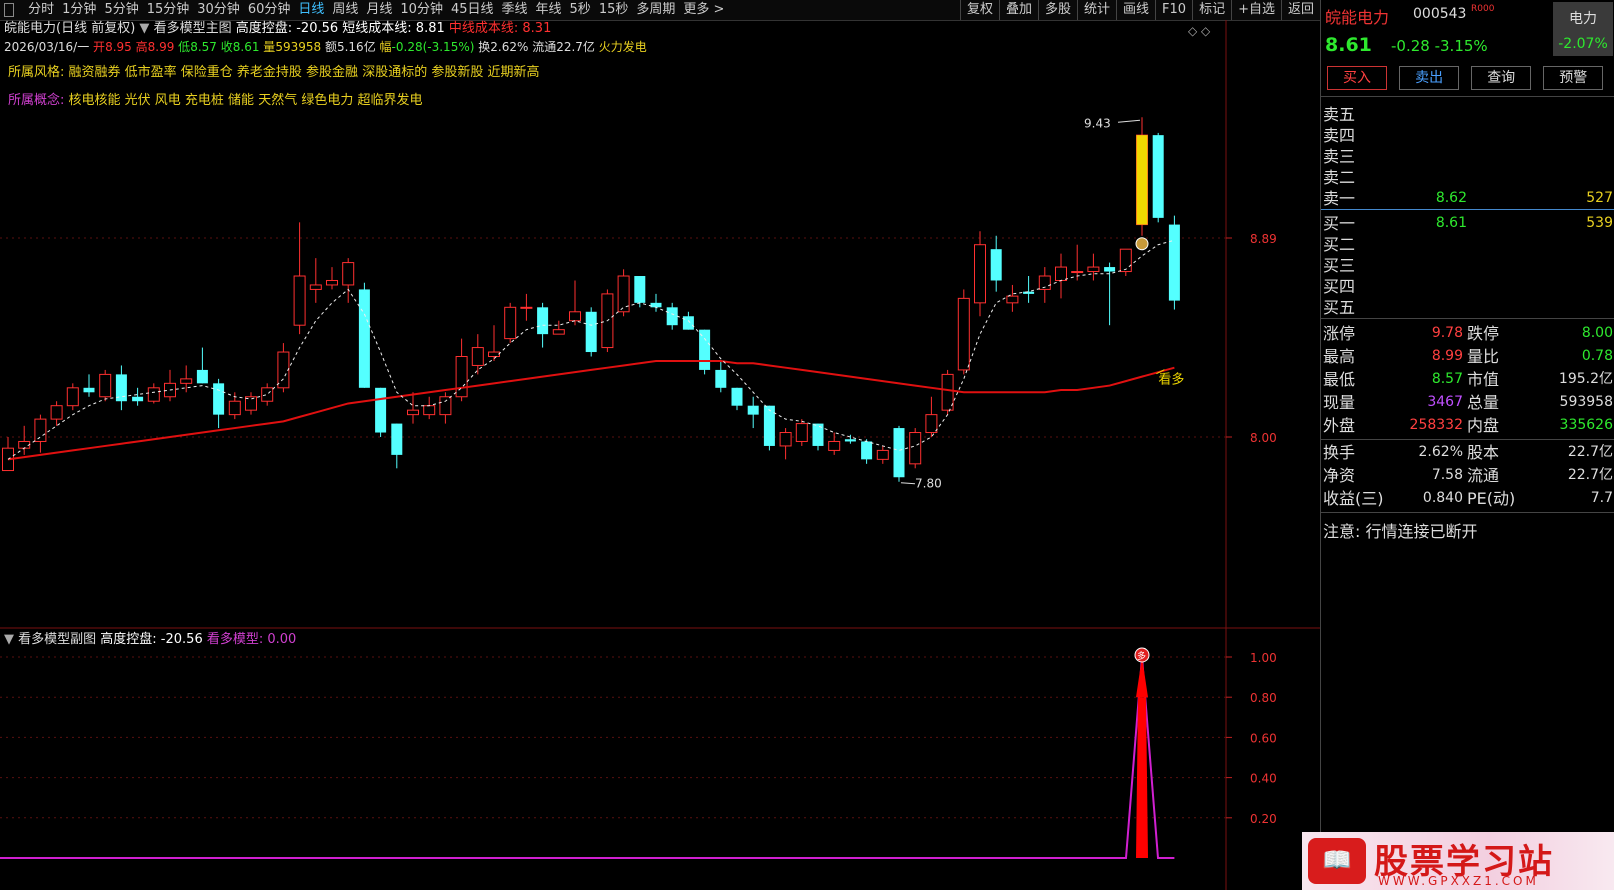 This screenshot has width=1614, height=890. I want to click on bid-row: 买五, so click(1467, 307).